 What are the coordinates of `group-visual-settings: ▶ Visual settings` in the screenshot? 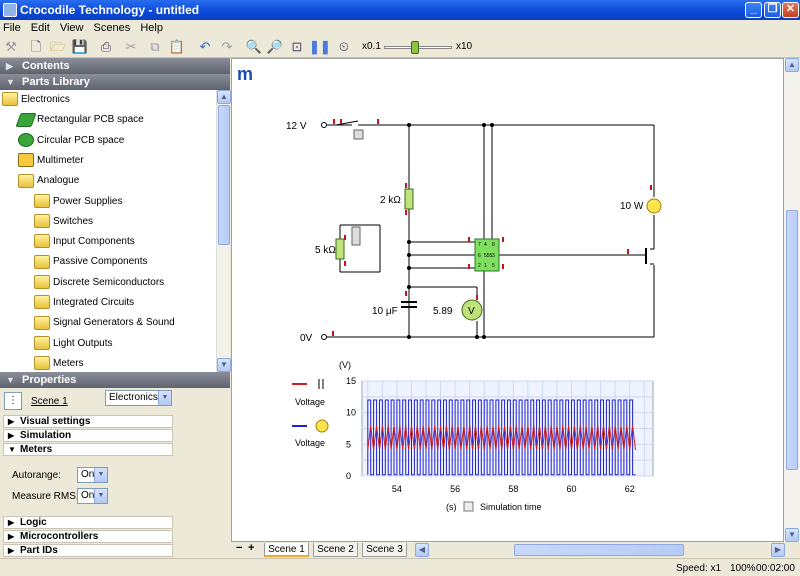 It's located at (88, 421).